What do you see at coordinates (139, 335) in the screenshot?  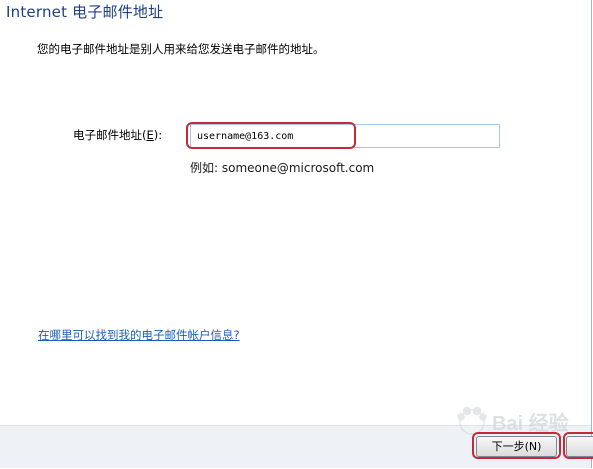 I see `account-info-help-link: 在哪里可以找到我的电子邮件帐户信息?` at bounding box center [139, 335].